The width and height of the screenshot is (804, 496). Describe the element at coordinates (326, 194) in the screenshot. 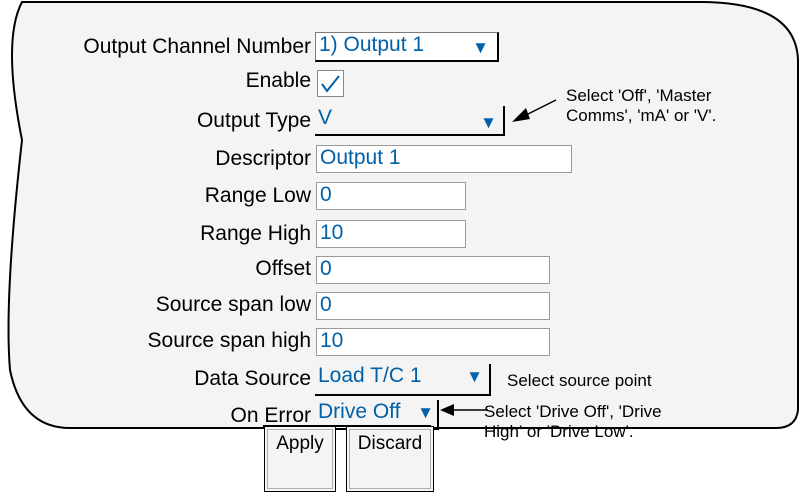

I see `range-low-value: 0` at that location.